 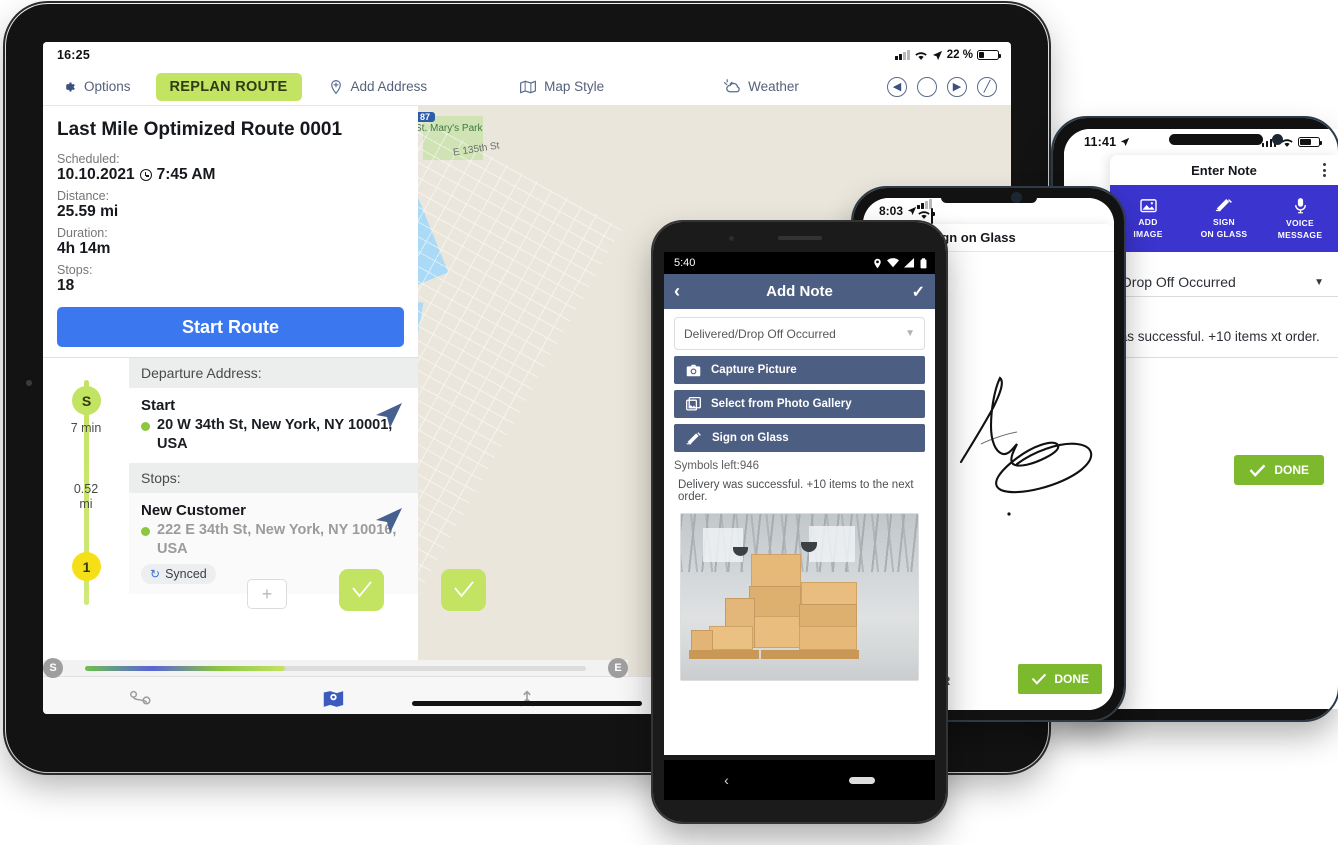 I want to click on mark-departed-button, so click(x=463, y=590).